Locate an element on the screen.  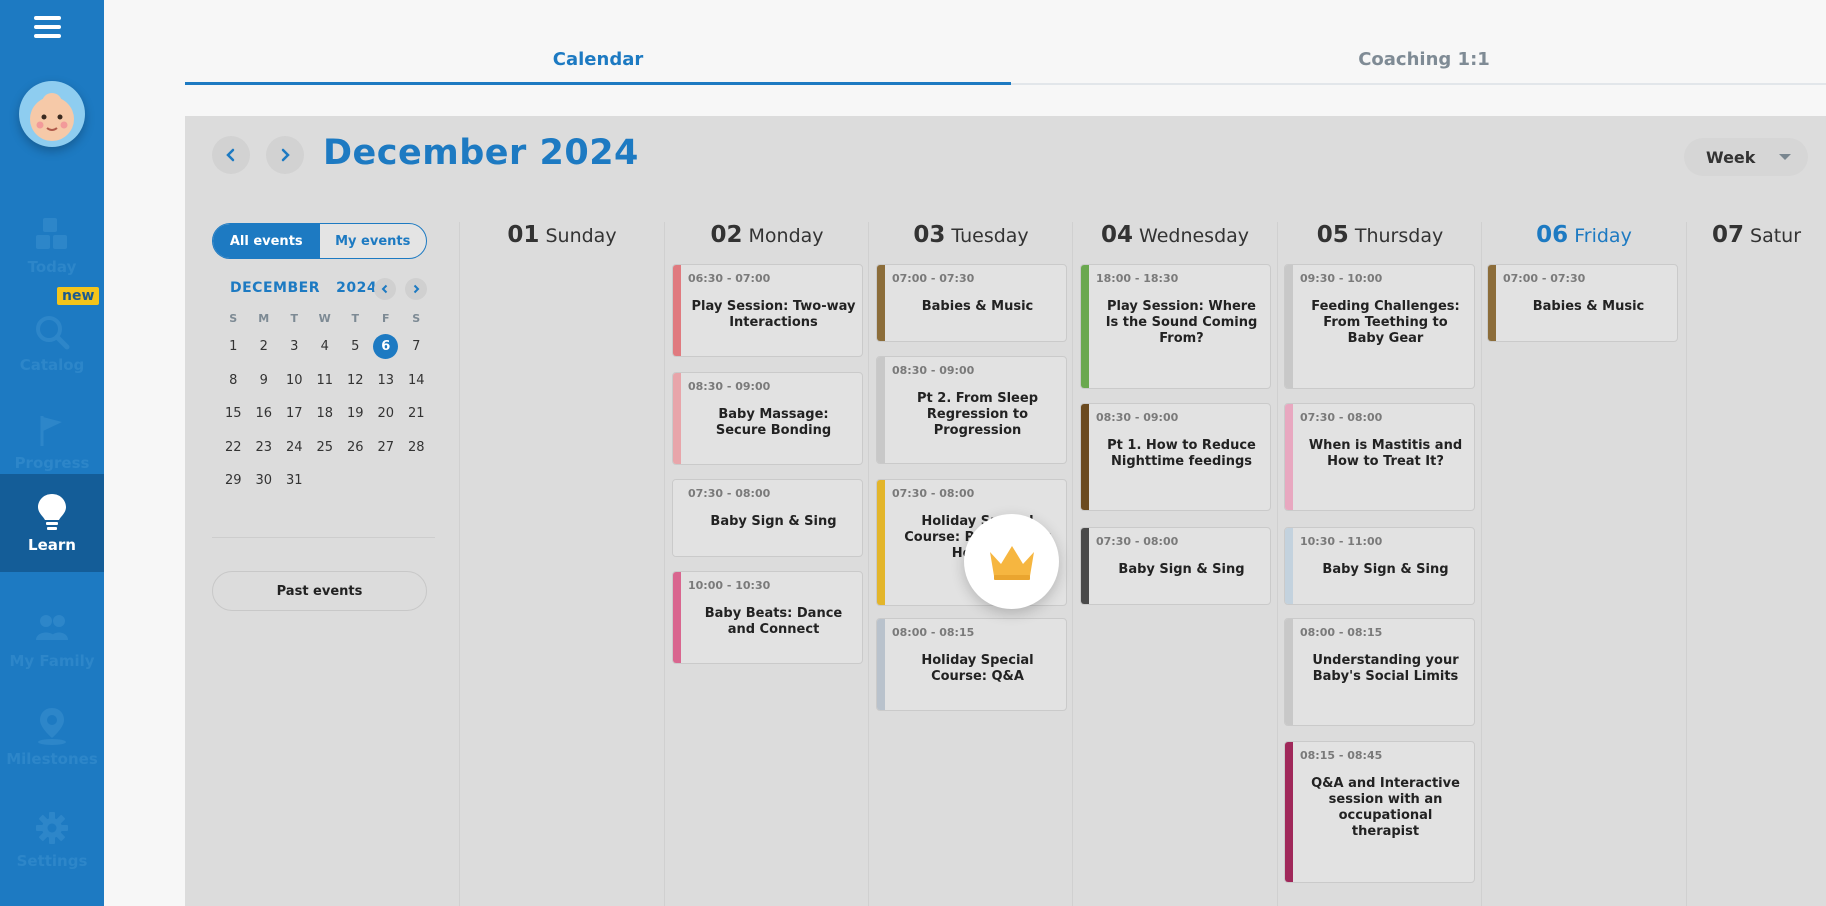
event-time: 10:00 - 10:30 is located at coordinates (729, 585).